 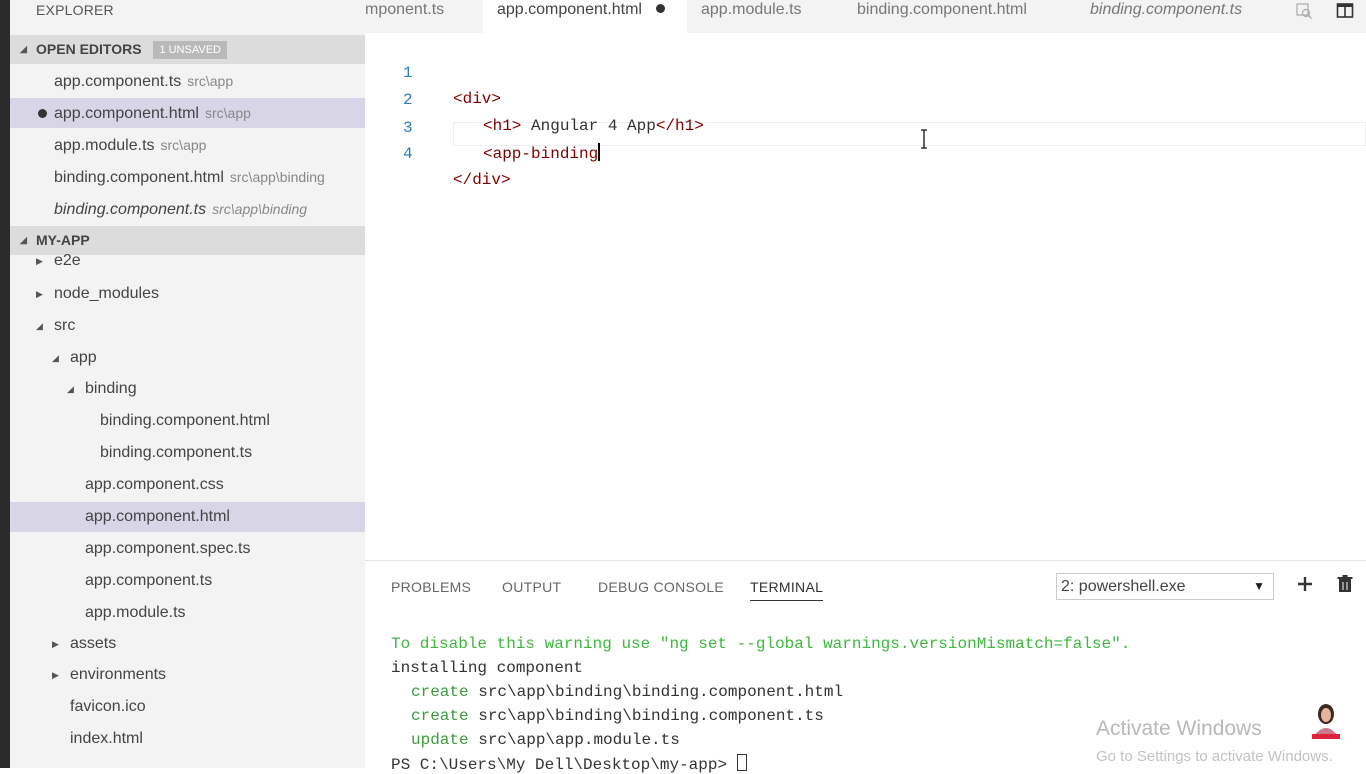 I want to click on terminal-select-value: 2: powershell.exe, so click(x=1123, y=586).